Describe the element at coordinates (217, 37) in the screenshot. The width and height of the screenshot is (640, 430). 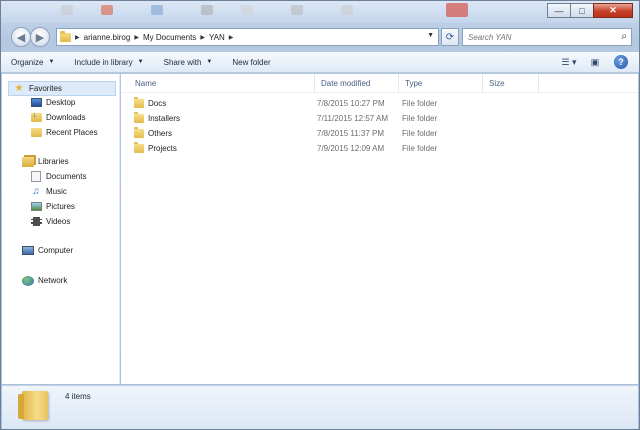
I see `breadcrumb-item: YAN` at that location.